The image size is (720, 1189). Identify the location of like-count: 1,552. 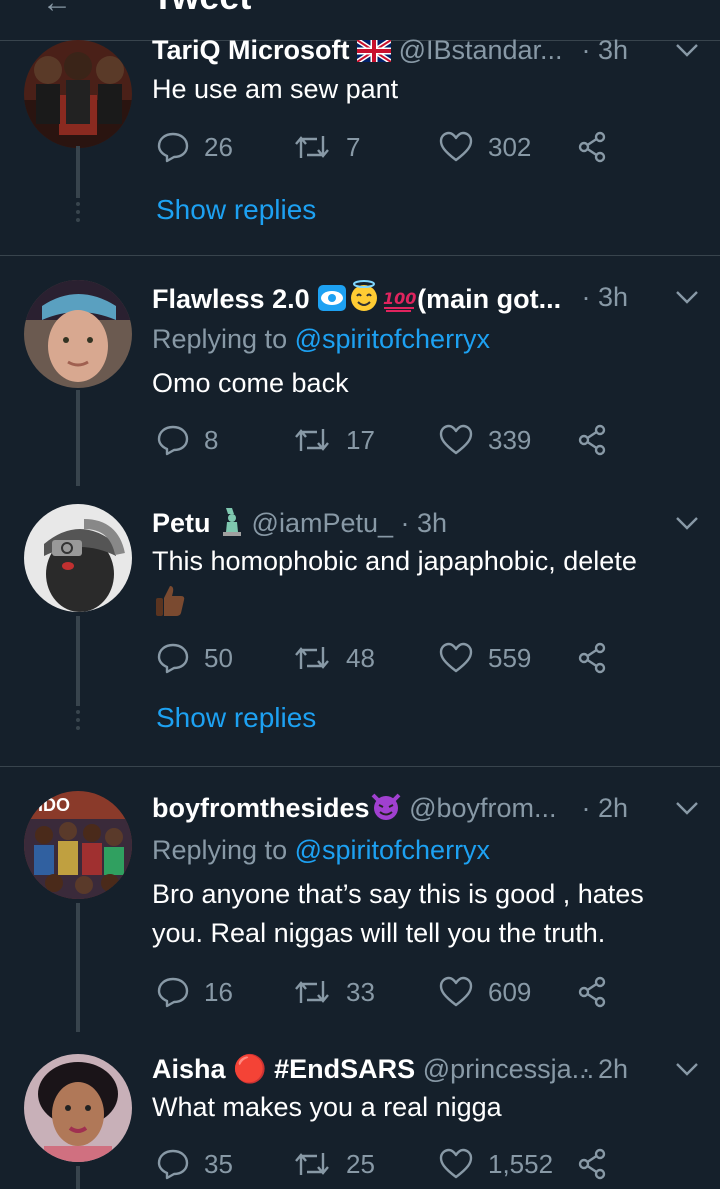
(521, 1163).